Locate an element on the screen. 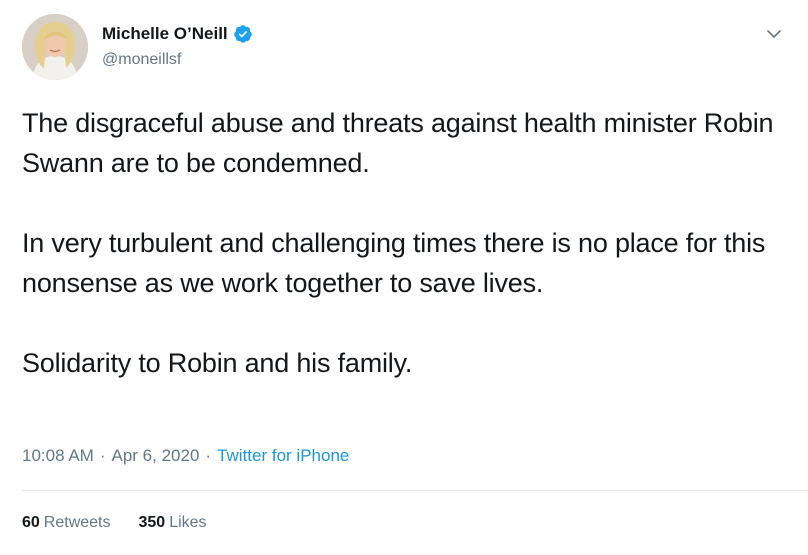 This screenshot has height=555, width=808. retweets-count: 60 is located at coordinates (31, 522).